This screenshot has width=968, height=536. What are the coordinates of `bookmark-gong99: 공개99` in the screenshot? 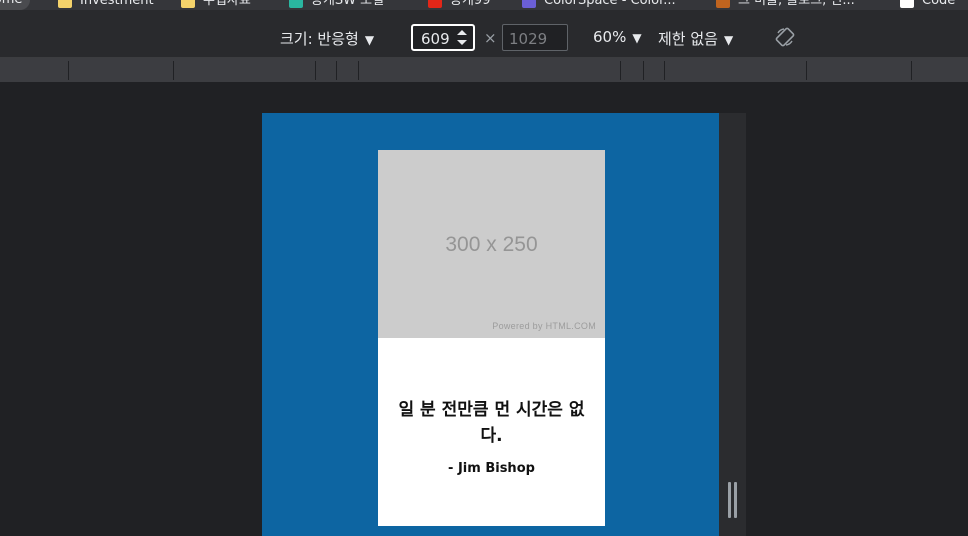 It's located at (459, 4).